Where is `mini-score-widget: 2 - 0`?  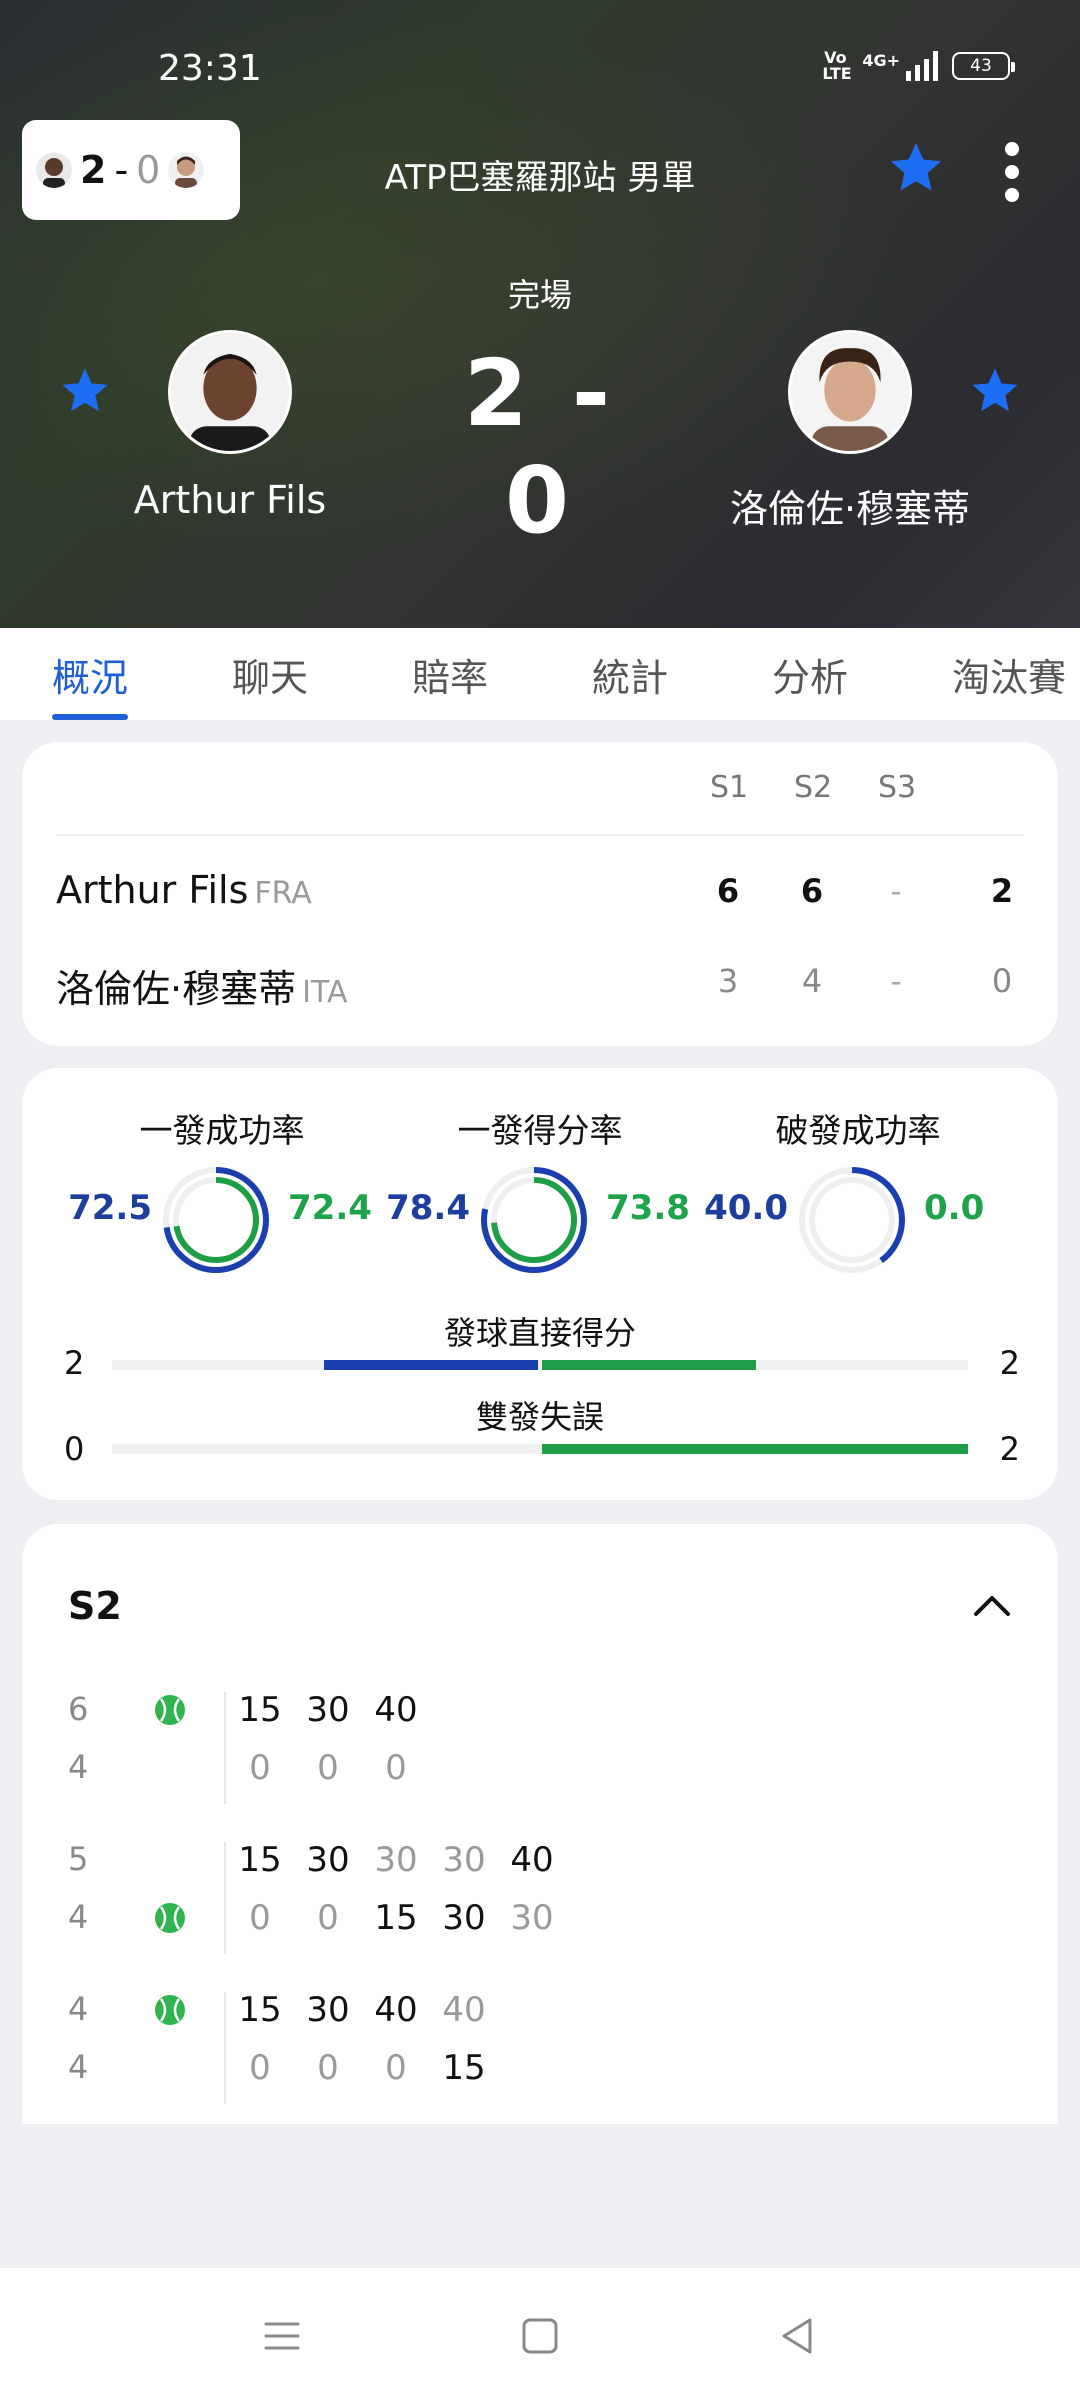 mini-score-widget: 2 - 0 is located at coordinates (131, 170).